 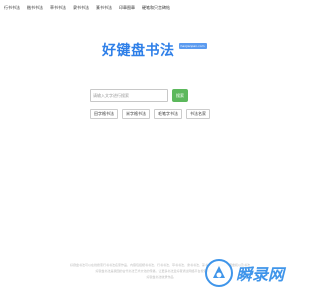 I want to click on site-title: 好键盘书法, so click(x=138, y=51).